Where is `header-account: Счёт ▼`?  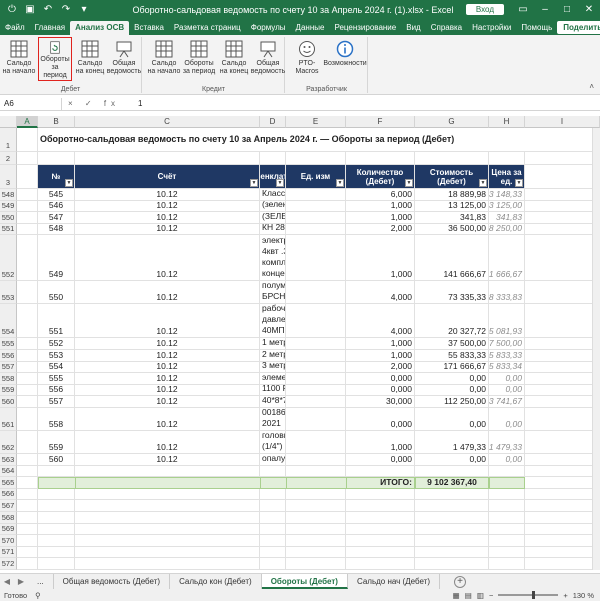 header-account: Счёт ▼ is located at coordinates (167, 177).